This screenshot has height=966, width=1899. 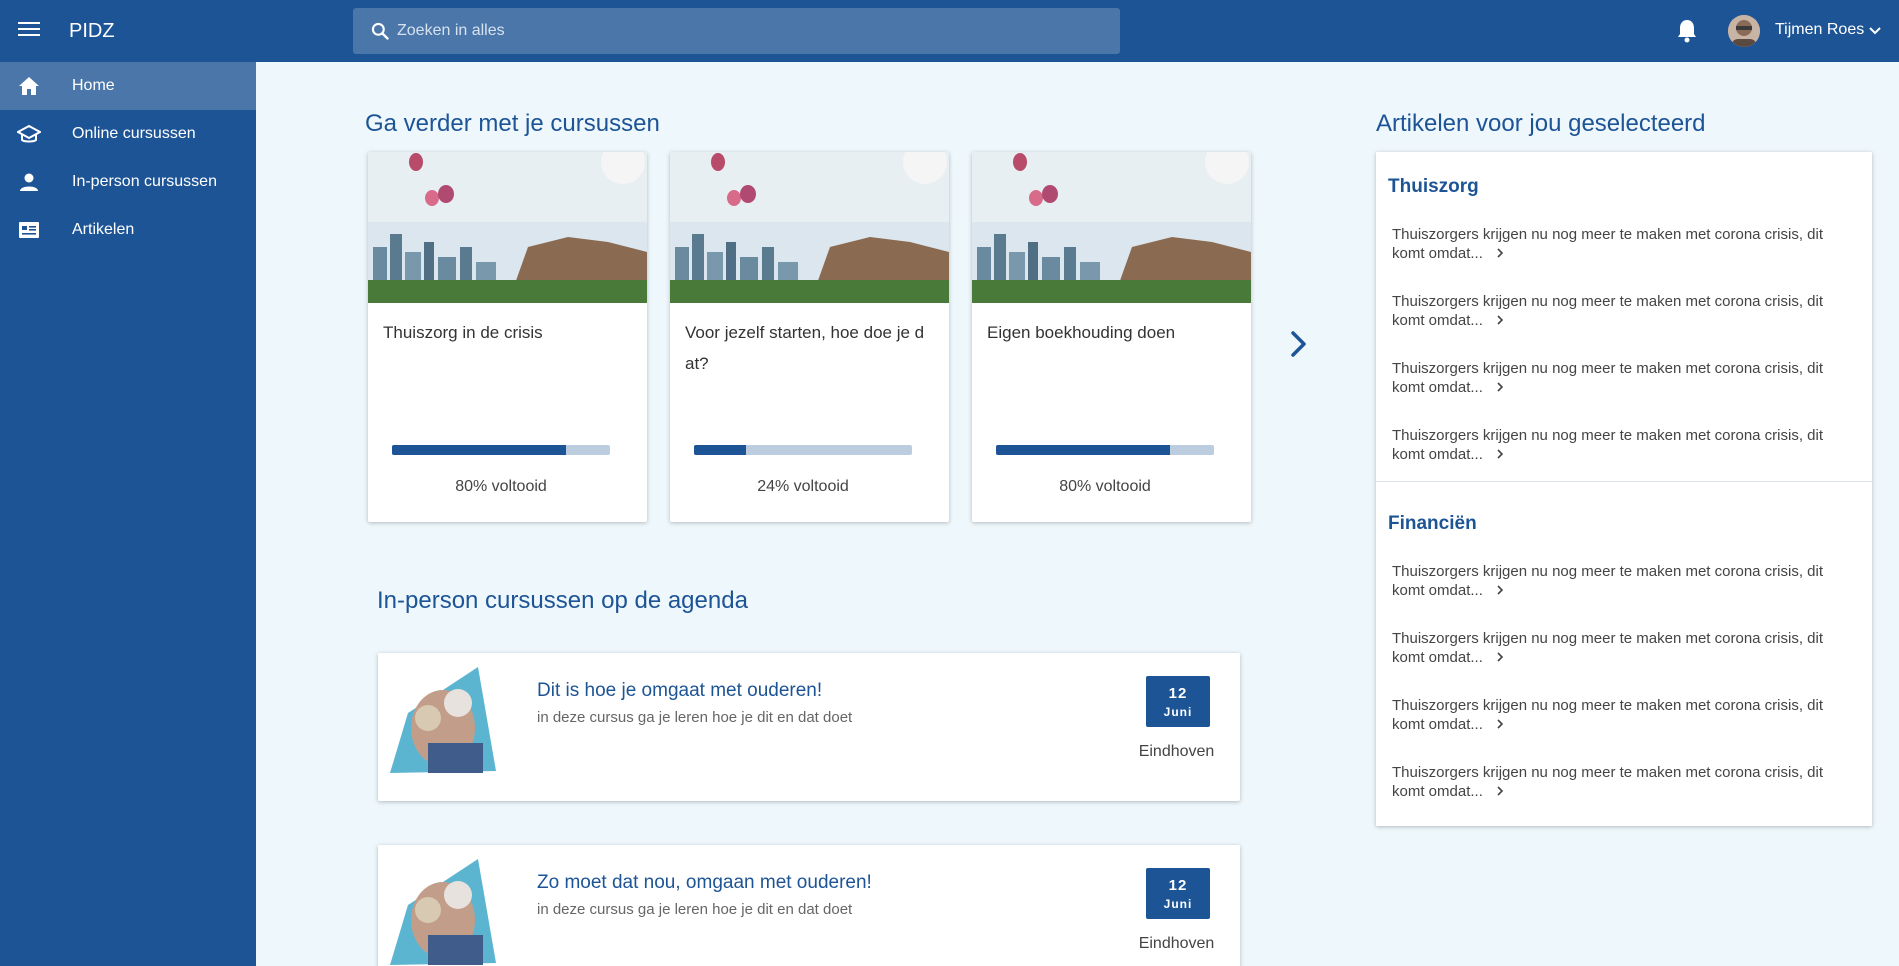 What do you see at coordinates (803, 486) in the screenshot?
I see `progress-label: 24% voltooid` at bounding box center [803, 486].